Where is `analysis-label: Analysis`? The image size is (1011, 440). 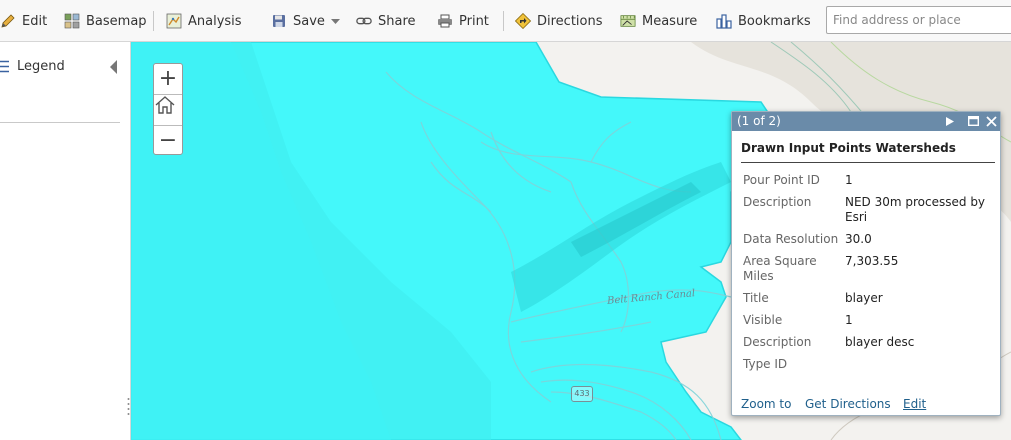
analysis-label: Analysis is located at coordinates (215, 21).